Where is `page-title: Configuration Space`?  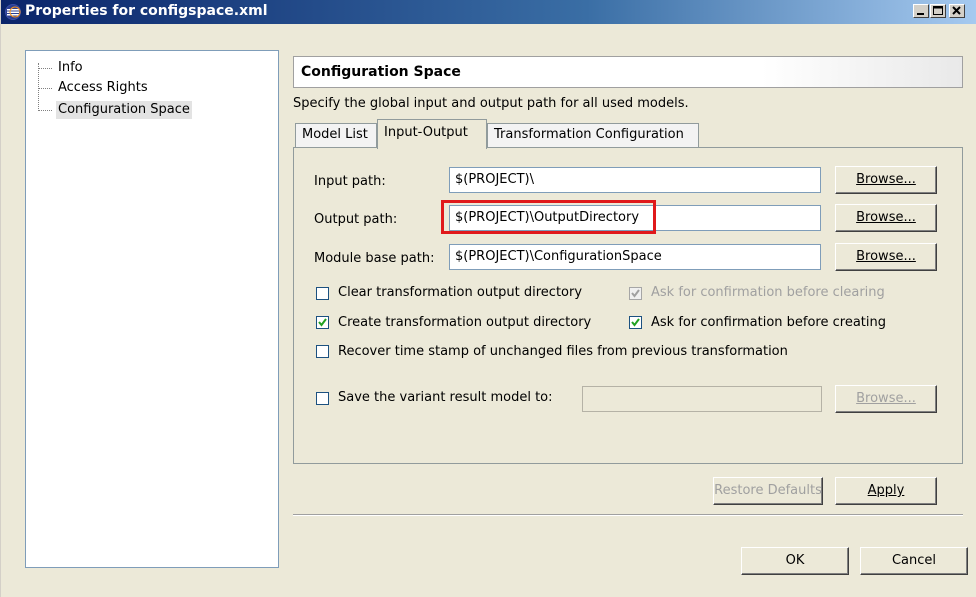
page-title: Configuration Space is located at coordinates (628, 72).